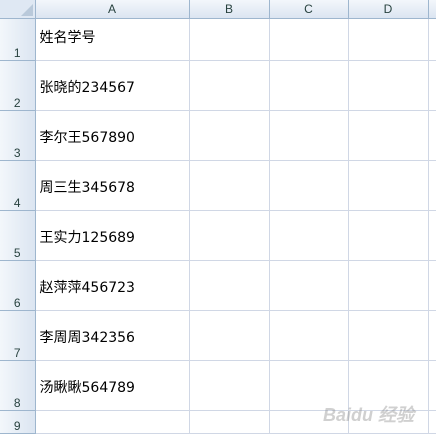  What do you see at coordinates (229, 85) in the screenshot?
I see `cell-b2` at bounding box center [229, 85].